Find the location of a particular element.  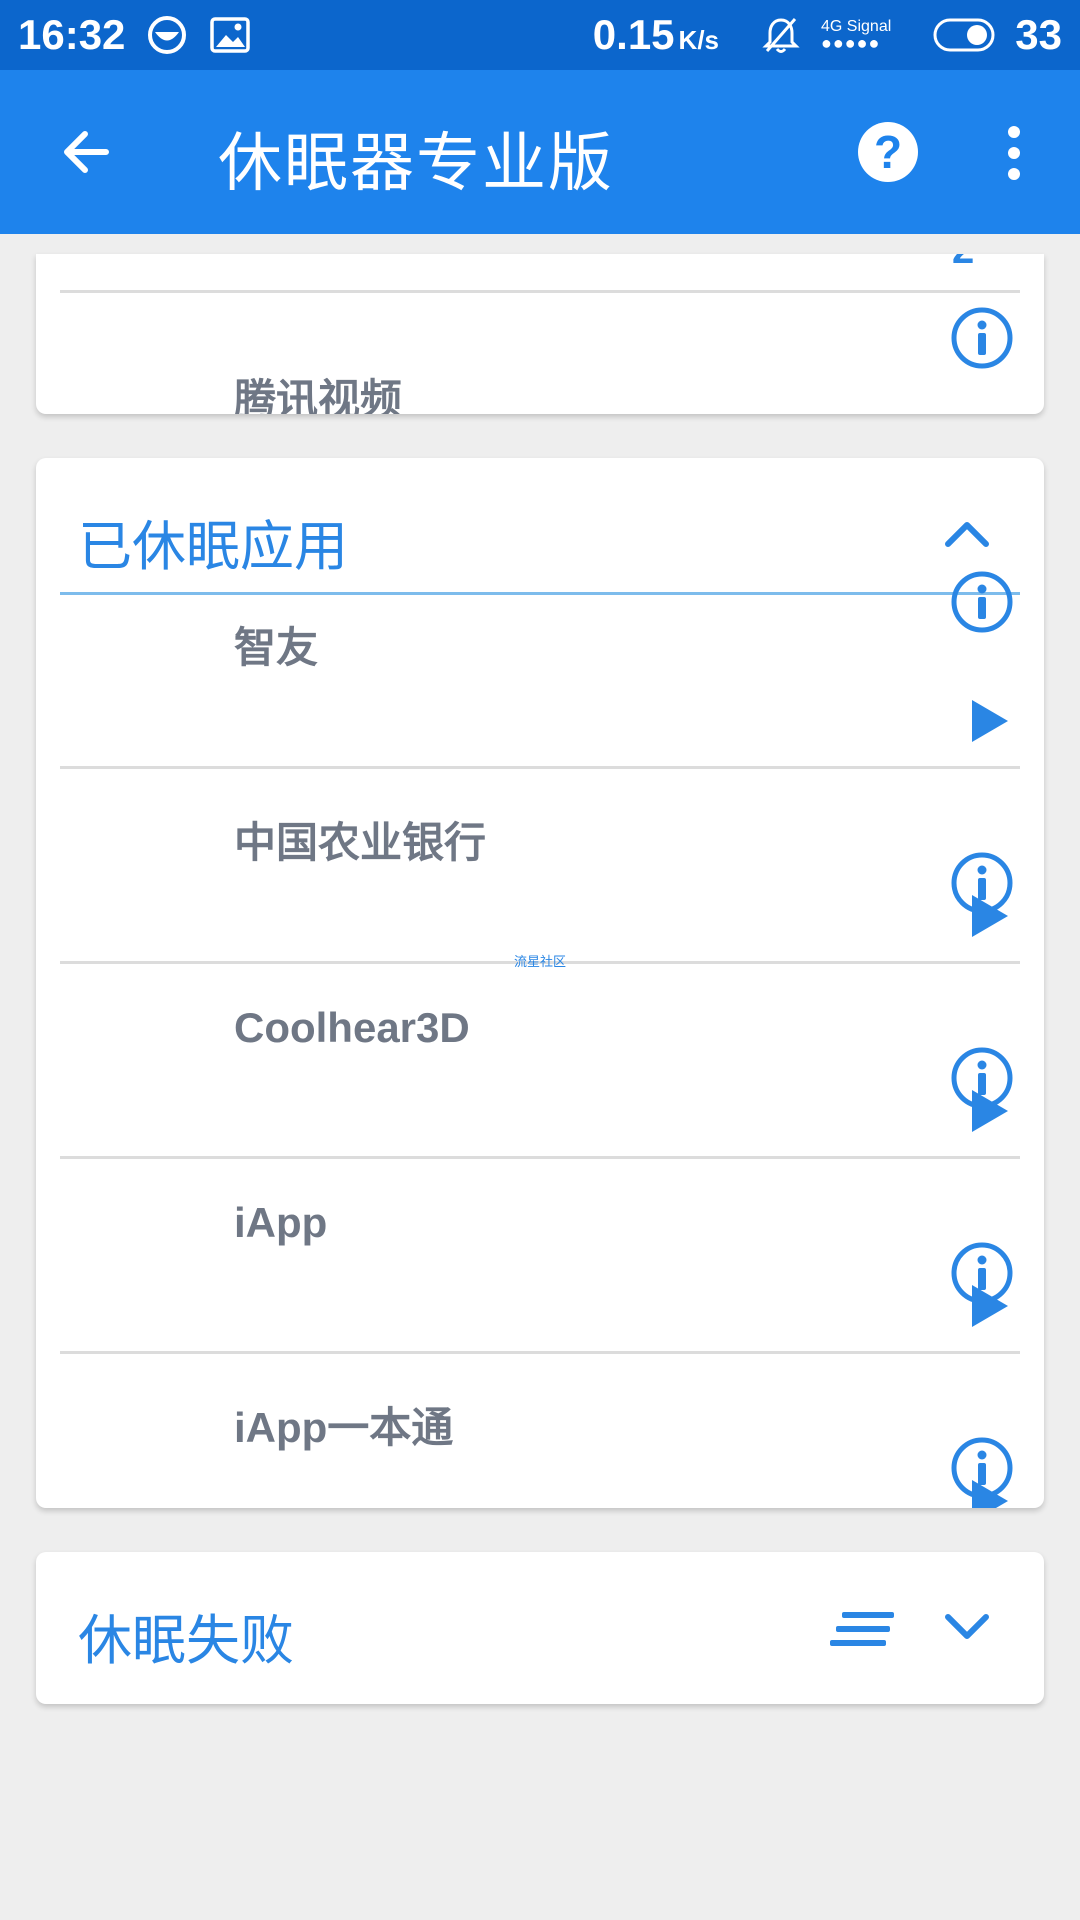

more-vert-icon is located at coordinates (1014, 152).